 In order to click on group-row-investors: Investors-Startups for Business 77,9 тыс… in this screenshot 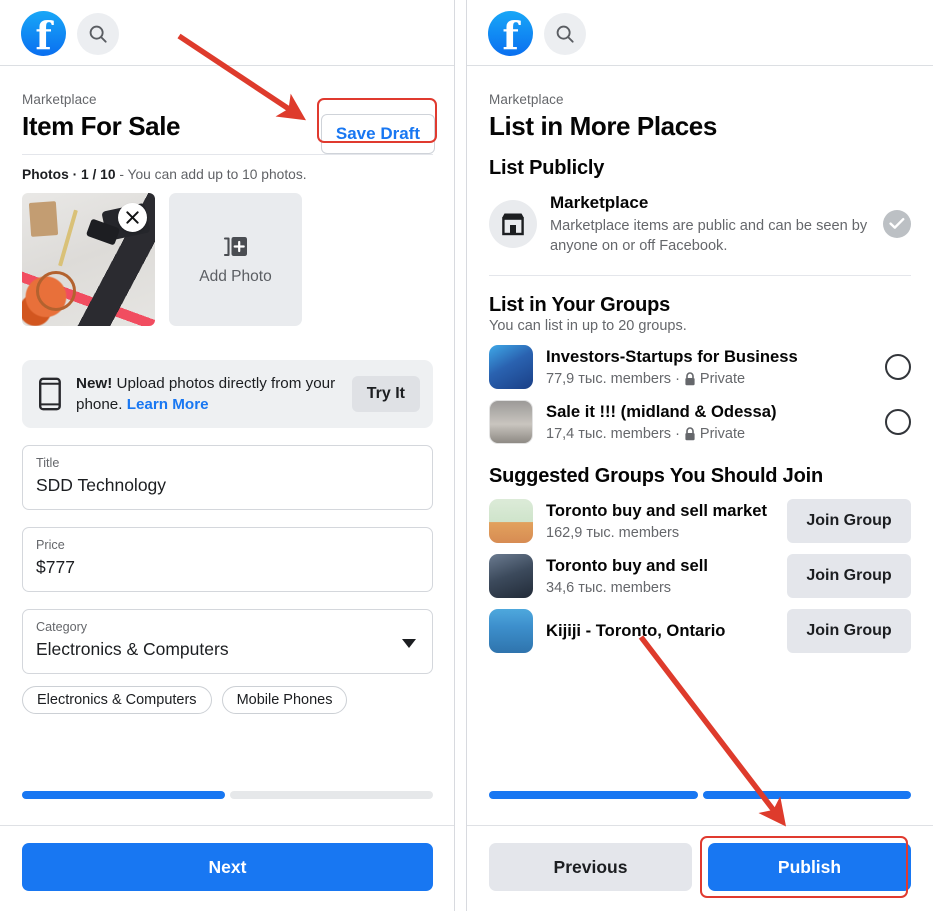, I will do `click(700, 367)`.